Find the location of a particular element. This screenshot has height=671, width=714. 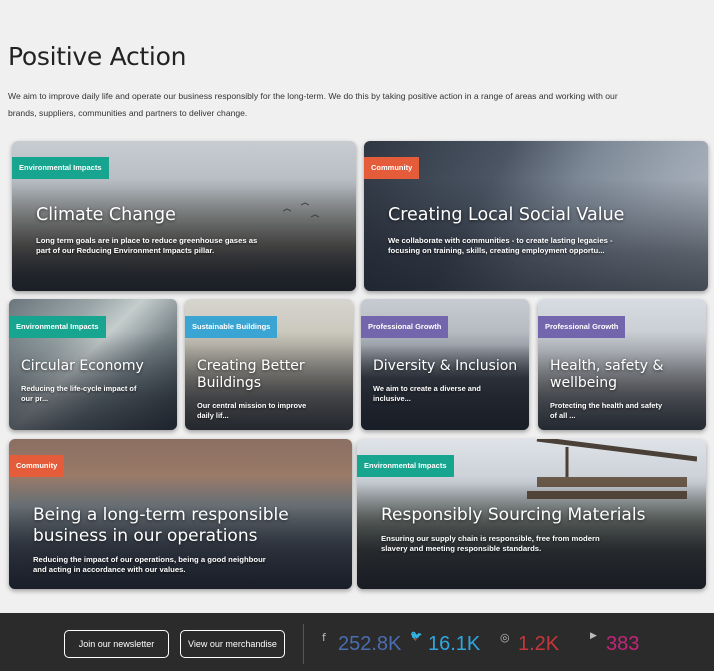

card-title: Climate Change is located at coordinates (106, 215).